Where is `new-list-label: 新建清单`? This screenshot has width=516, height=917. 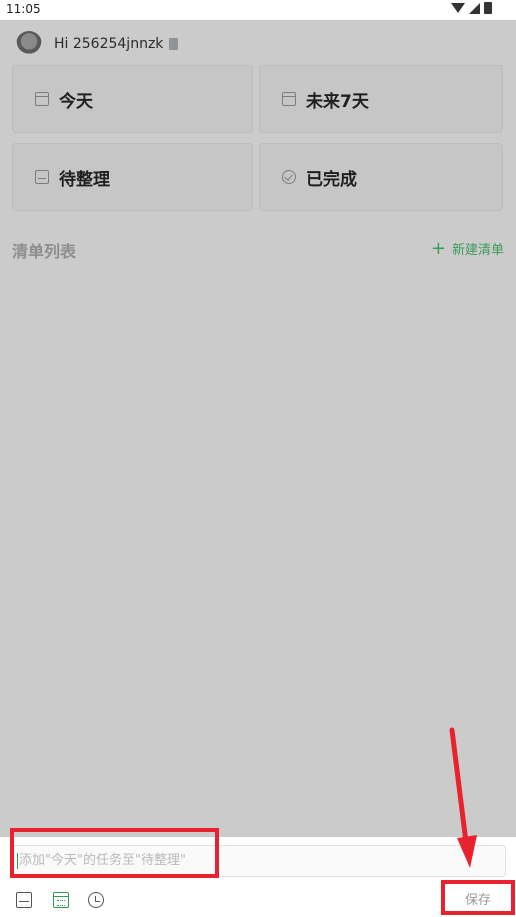
new-list-label: 新建清单 is located at coordinates (477, 250).